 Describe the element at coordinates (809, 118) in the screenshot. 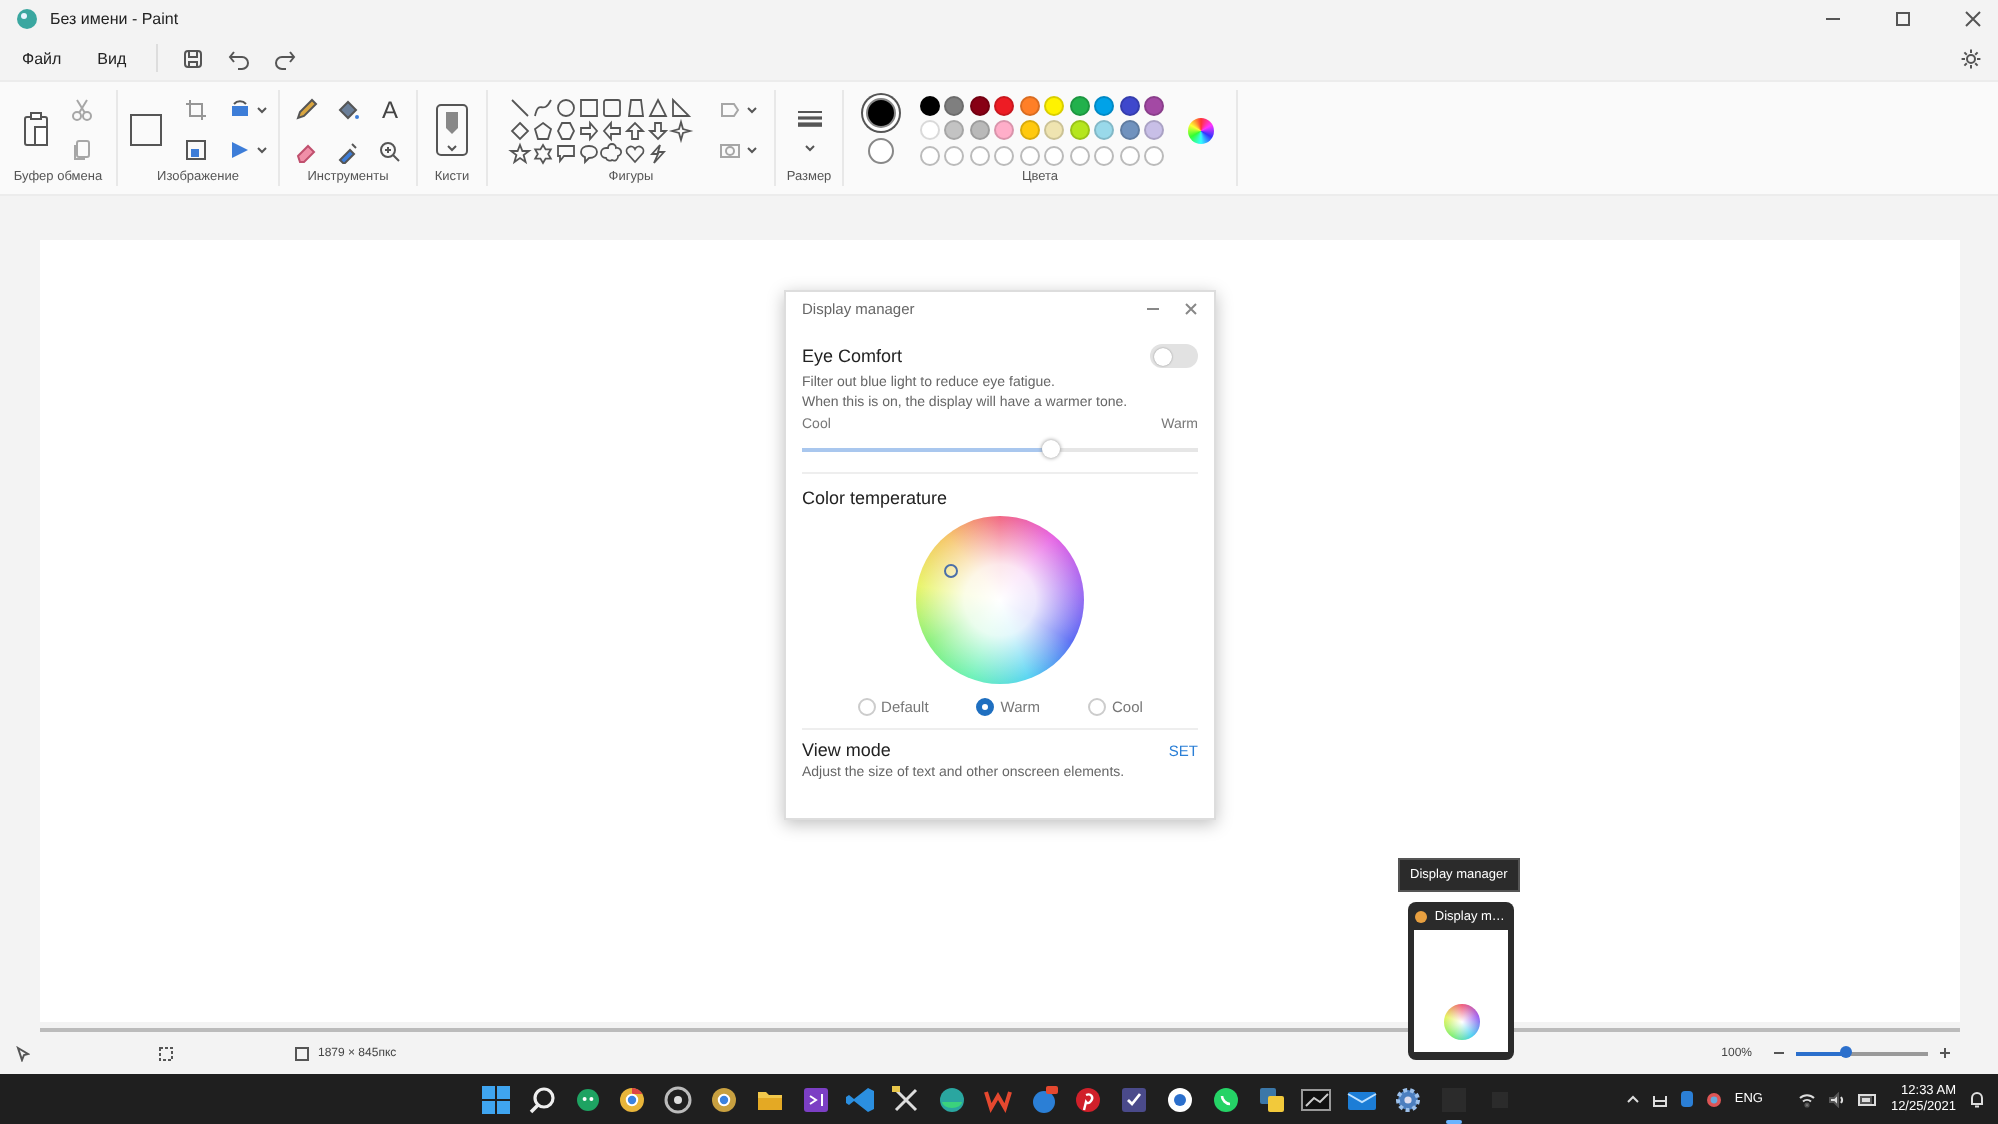

I see `line-size-icon` at that location.